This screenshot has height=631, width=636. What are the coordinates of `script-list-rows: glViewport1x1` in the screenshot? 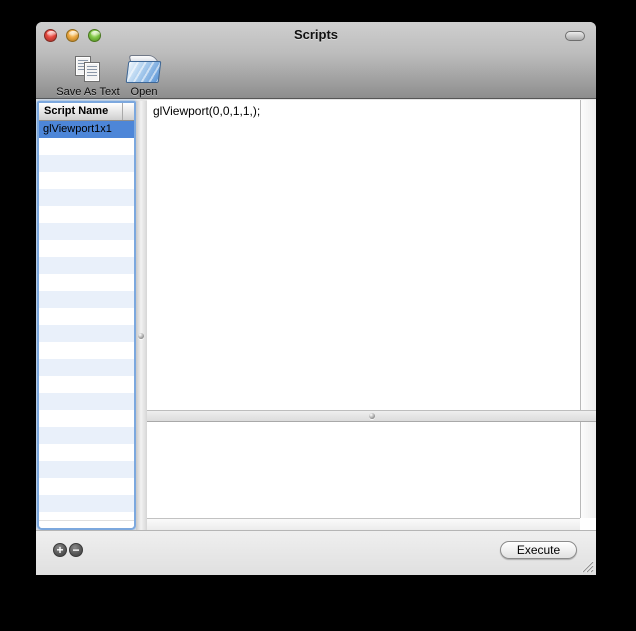 It's located at (86, 320).